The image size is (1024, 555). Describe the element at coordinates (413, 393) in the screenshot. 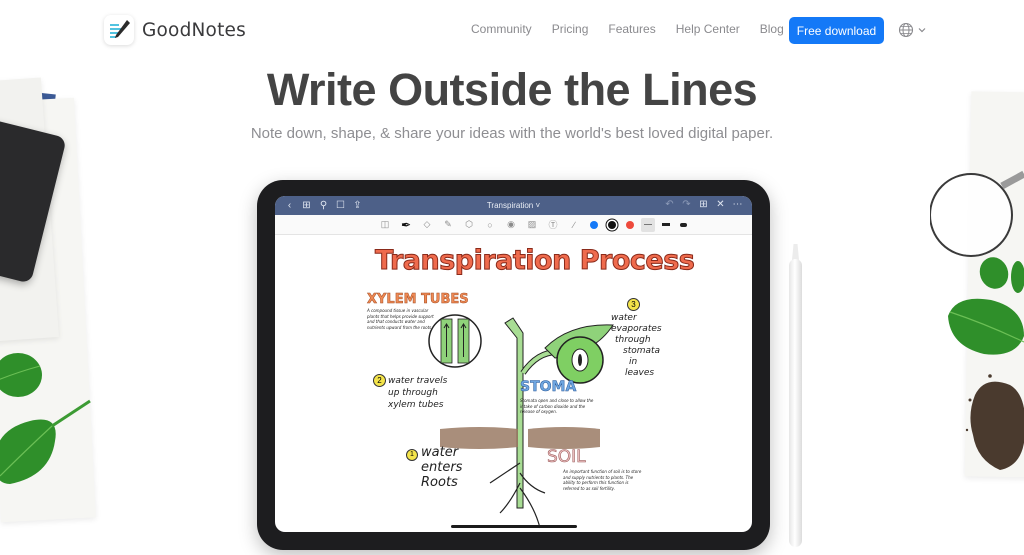

I see `step2-line: up through` at that location.